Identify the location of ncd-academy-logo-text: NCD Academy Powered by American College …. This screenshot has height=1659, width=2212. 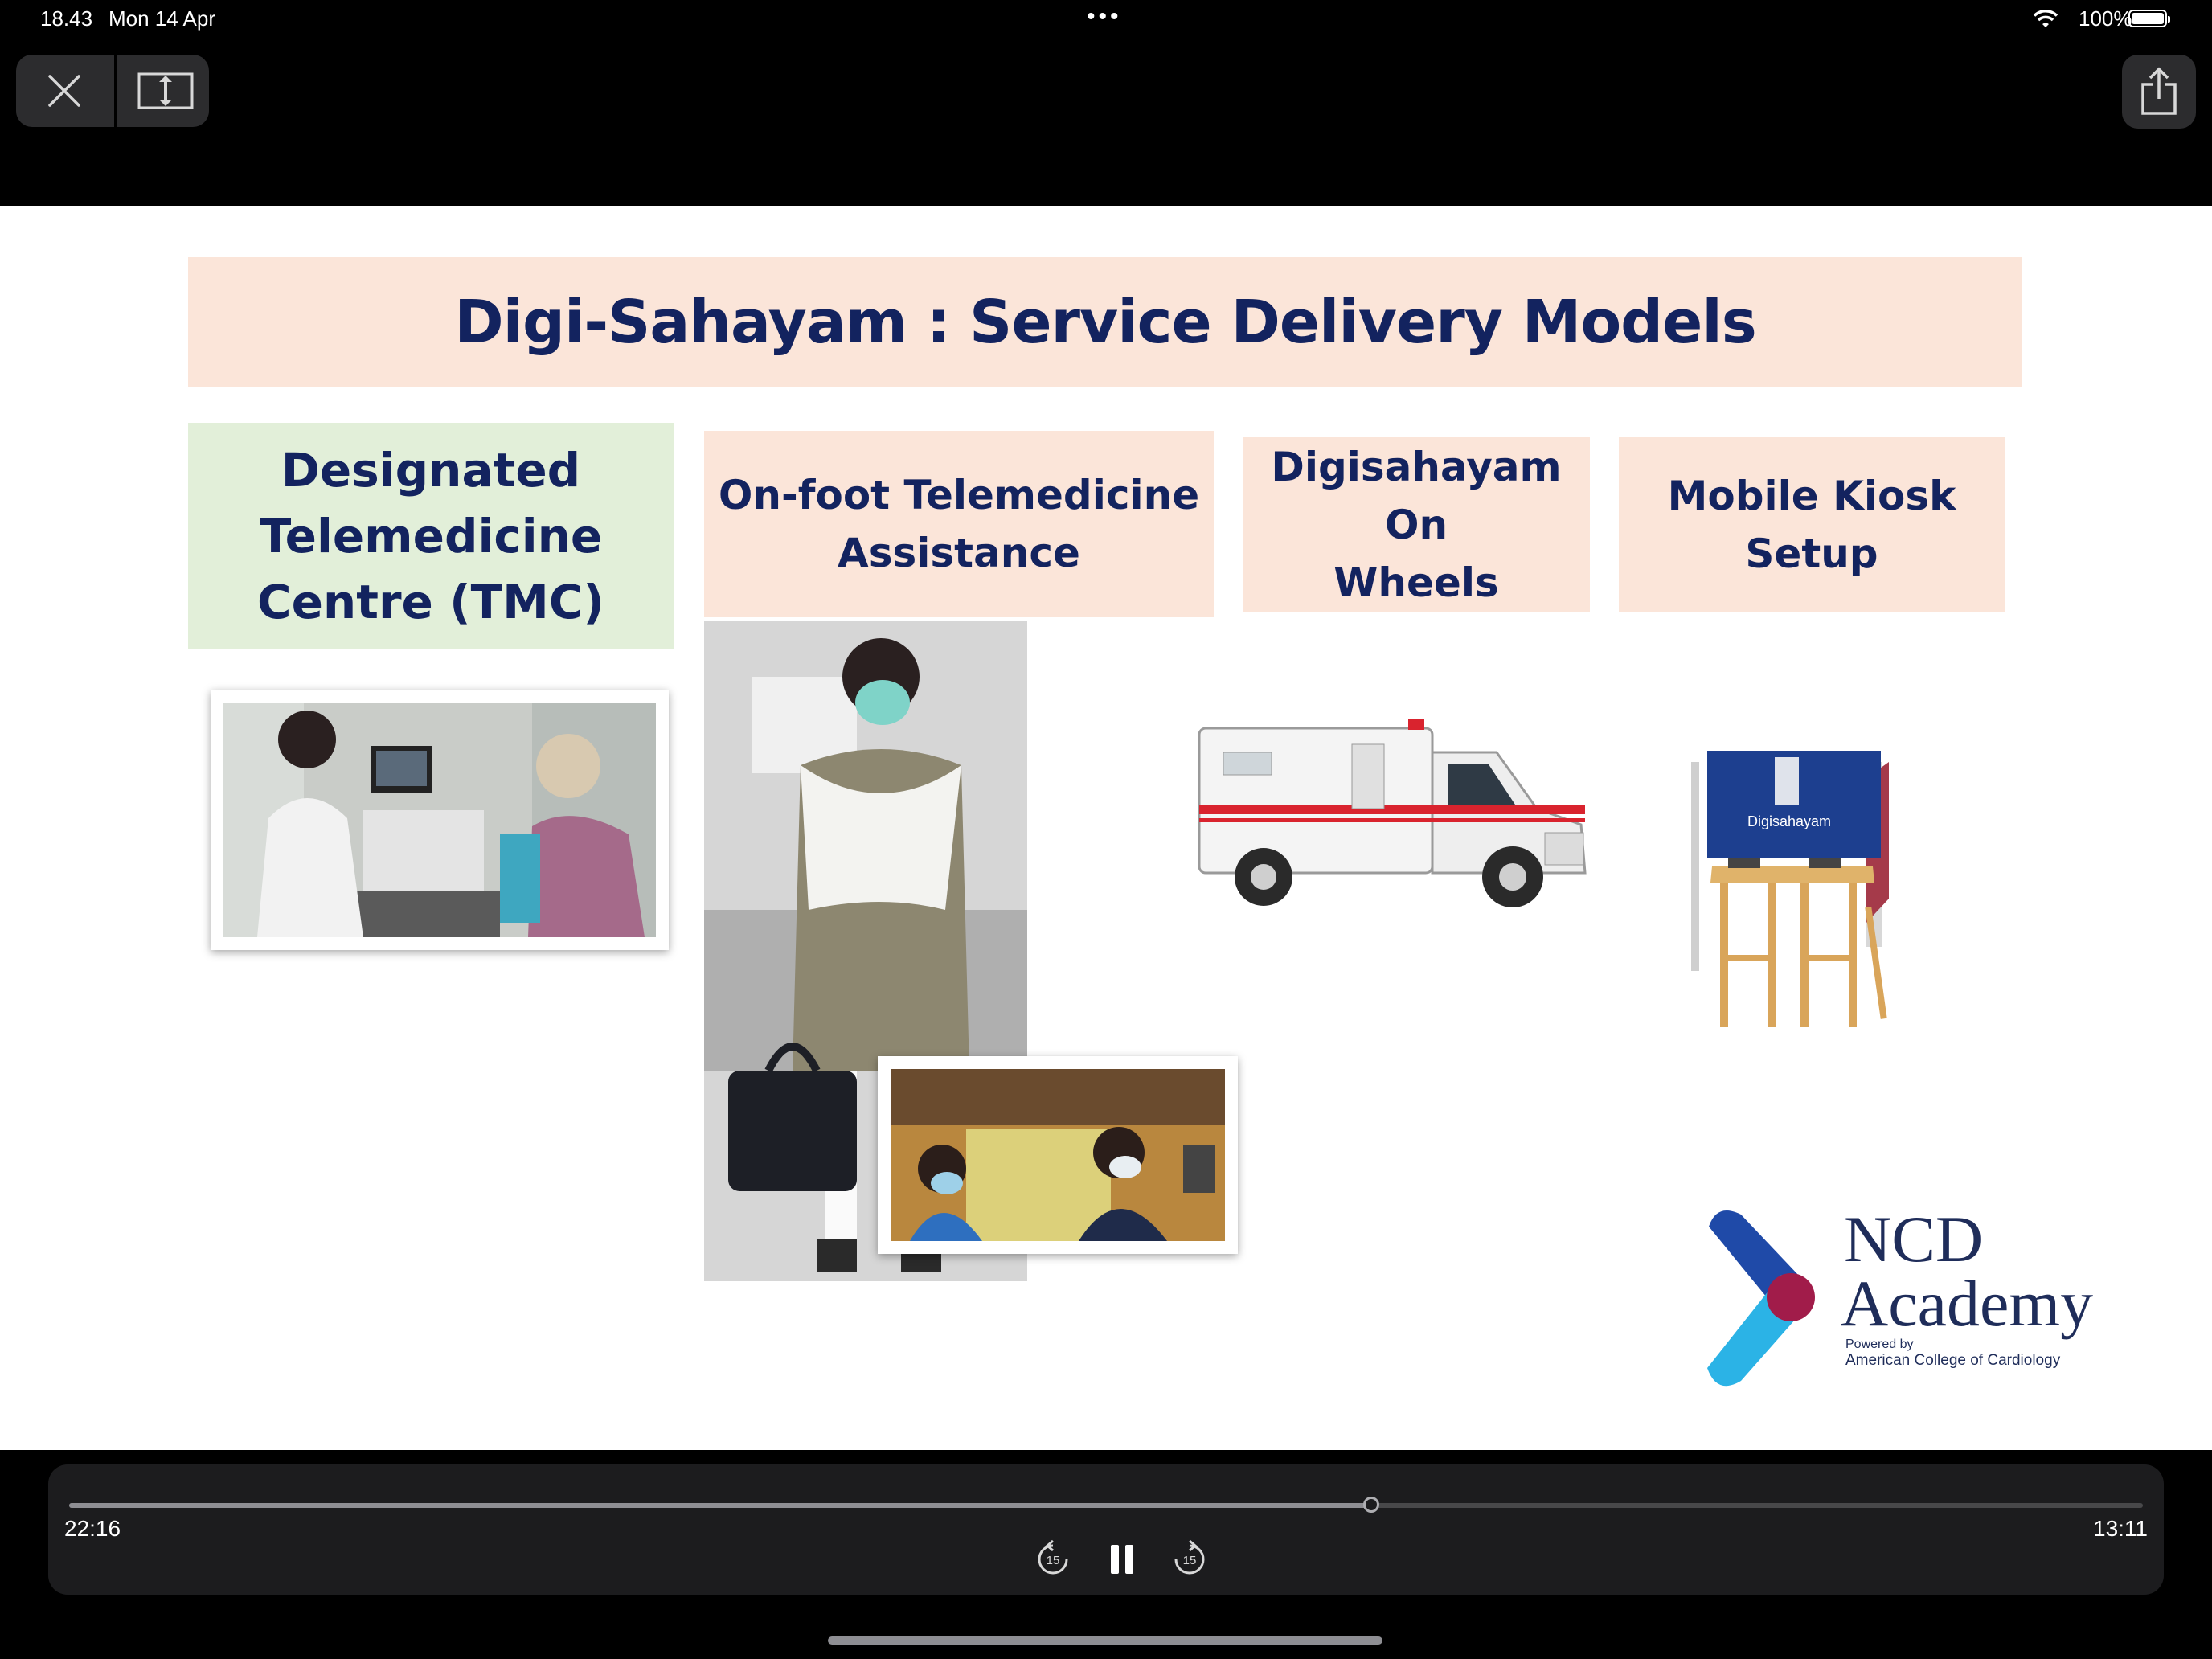
(1967, 1286).